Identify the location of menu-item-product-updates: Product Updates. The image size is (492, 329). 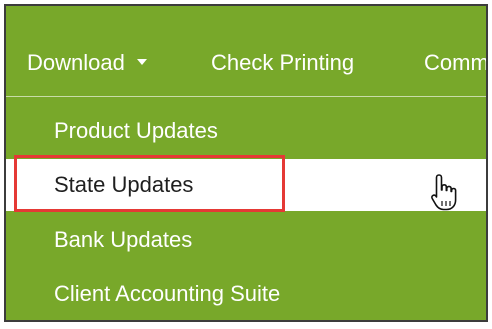
(246, 131).